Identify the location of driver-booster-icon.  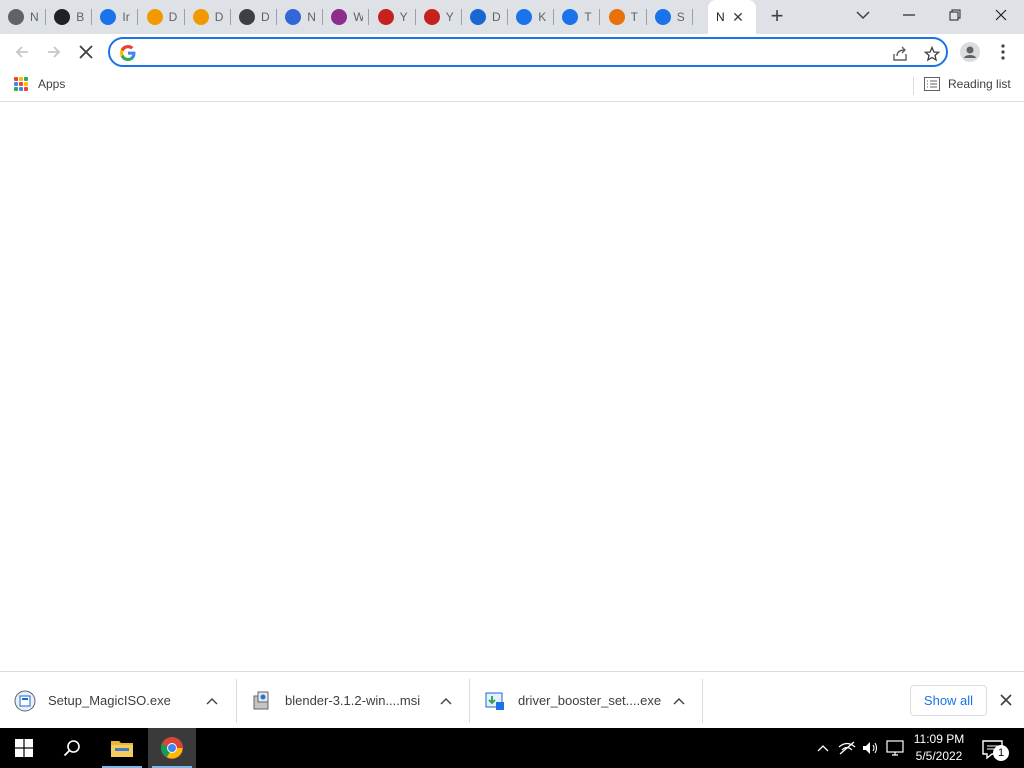
(494, 701).